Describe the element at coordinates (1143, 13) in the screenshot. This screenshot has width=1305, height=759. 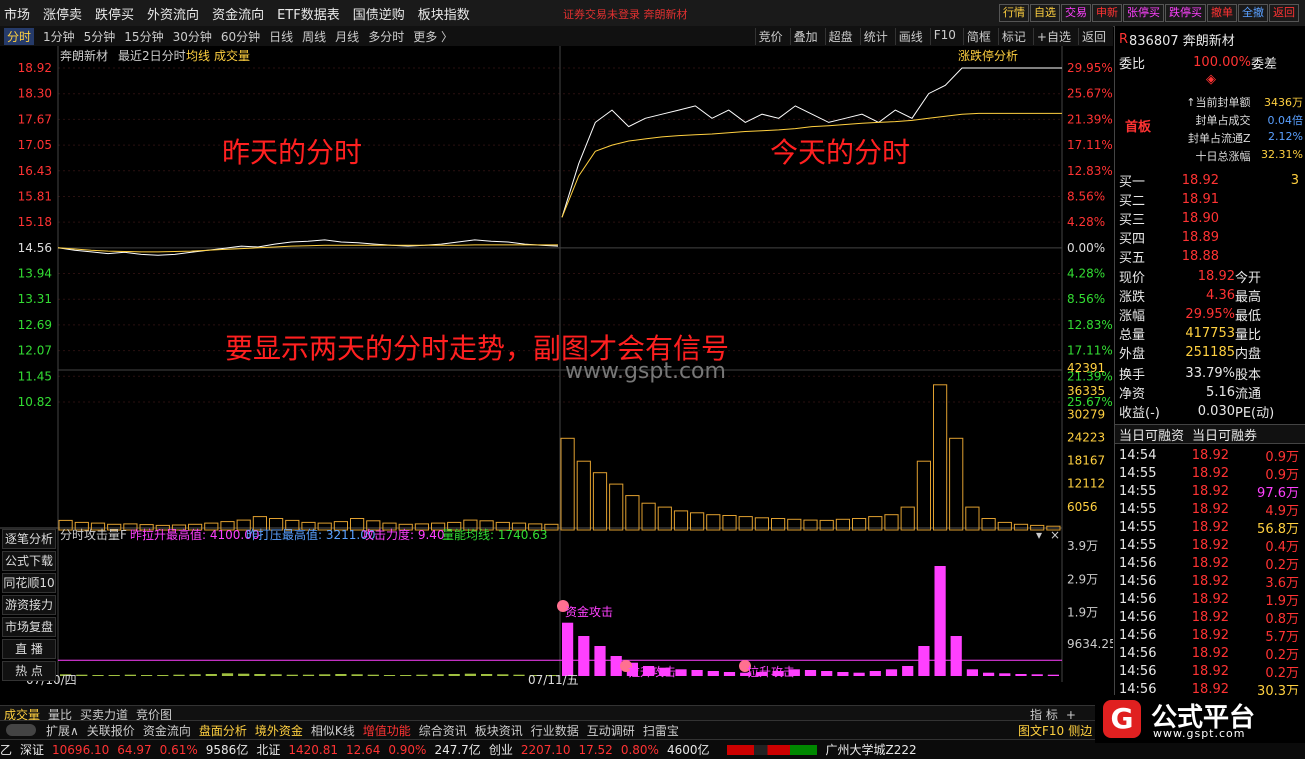
I see `quick-button: 张停买` at that location.